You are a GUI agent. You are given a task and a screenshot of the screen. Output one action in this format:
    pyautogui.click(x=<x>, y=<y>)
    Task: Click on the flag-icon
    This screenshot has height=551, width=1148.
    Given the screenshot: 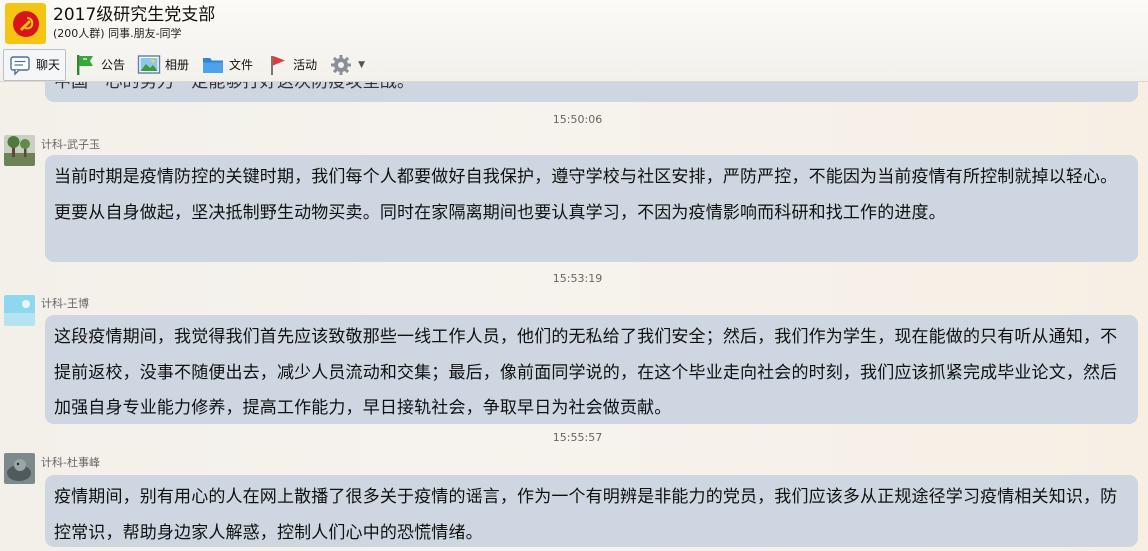 What is the action you would take?
    pyautogui.click(x=85, y=65)
    